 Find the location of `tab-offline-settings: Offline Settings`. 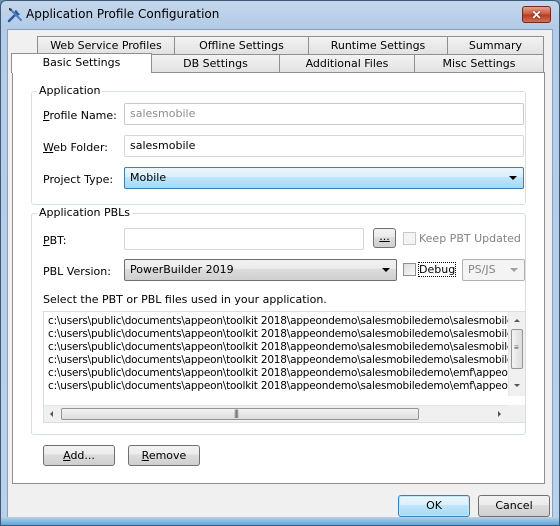

tab-offline-settings: Offline Settings is located at coordinates (241, 45).